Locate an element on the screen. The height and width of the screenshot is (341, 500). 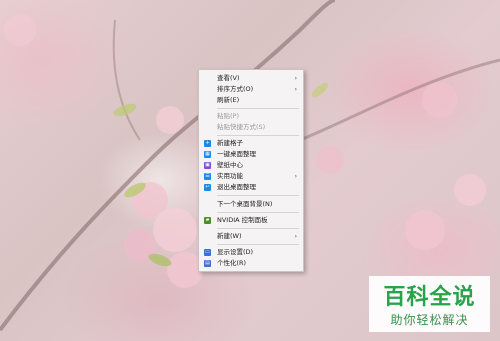
menu-item-label: 个性化(R) is located at coordinates (232, 263).